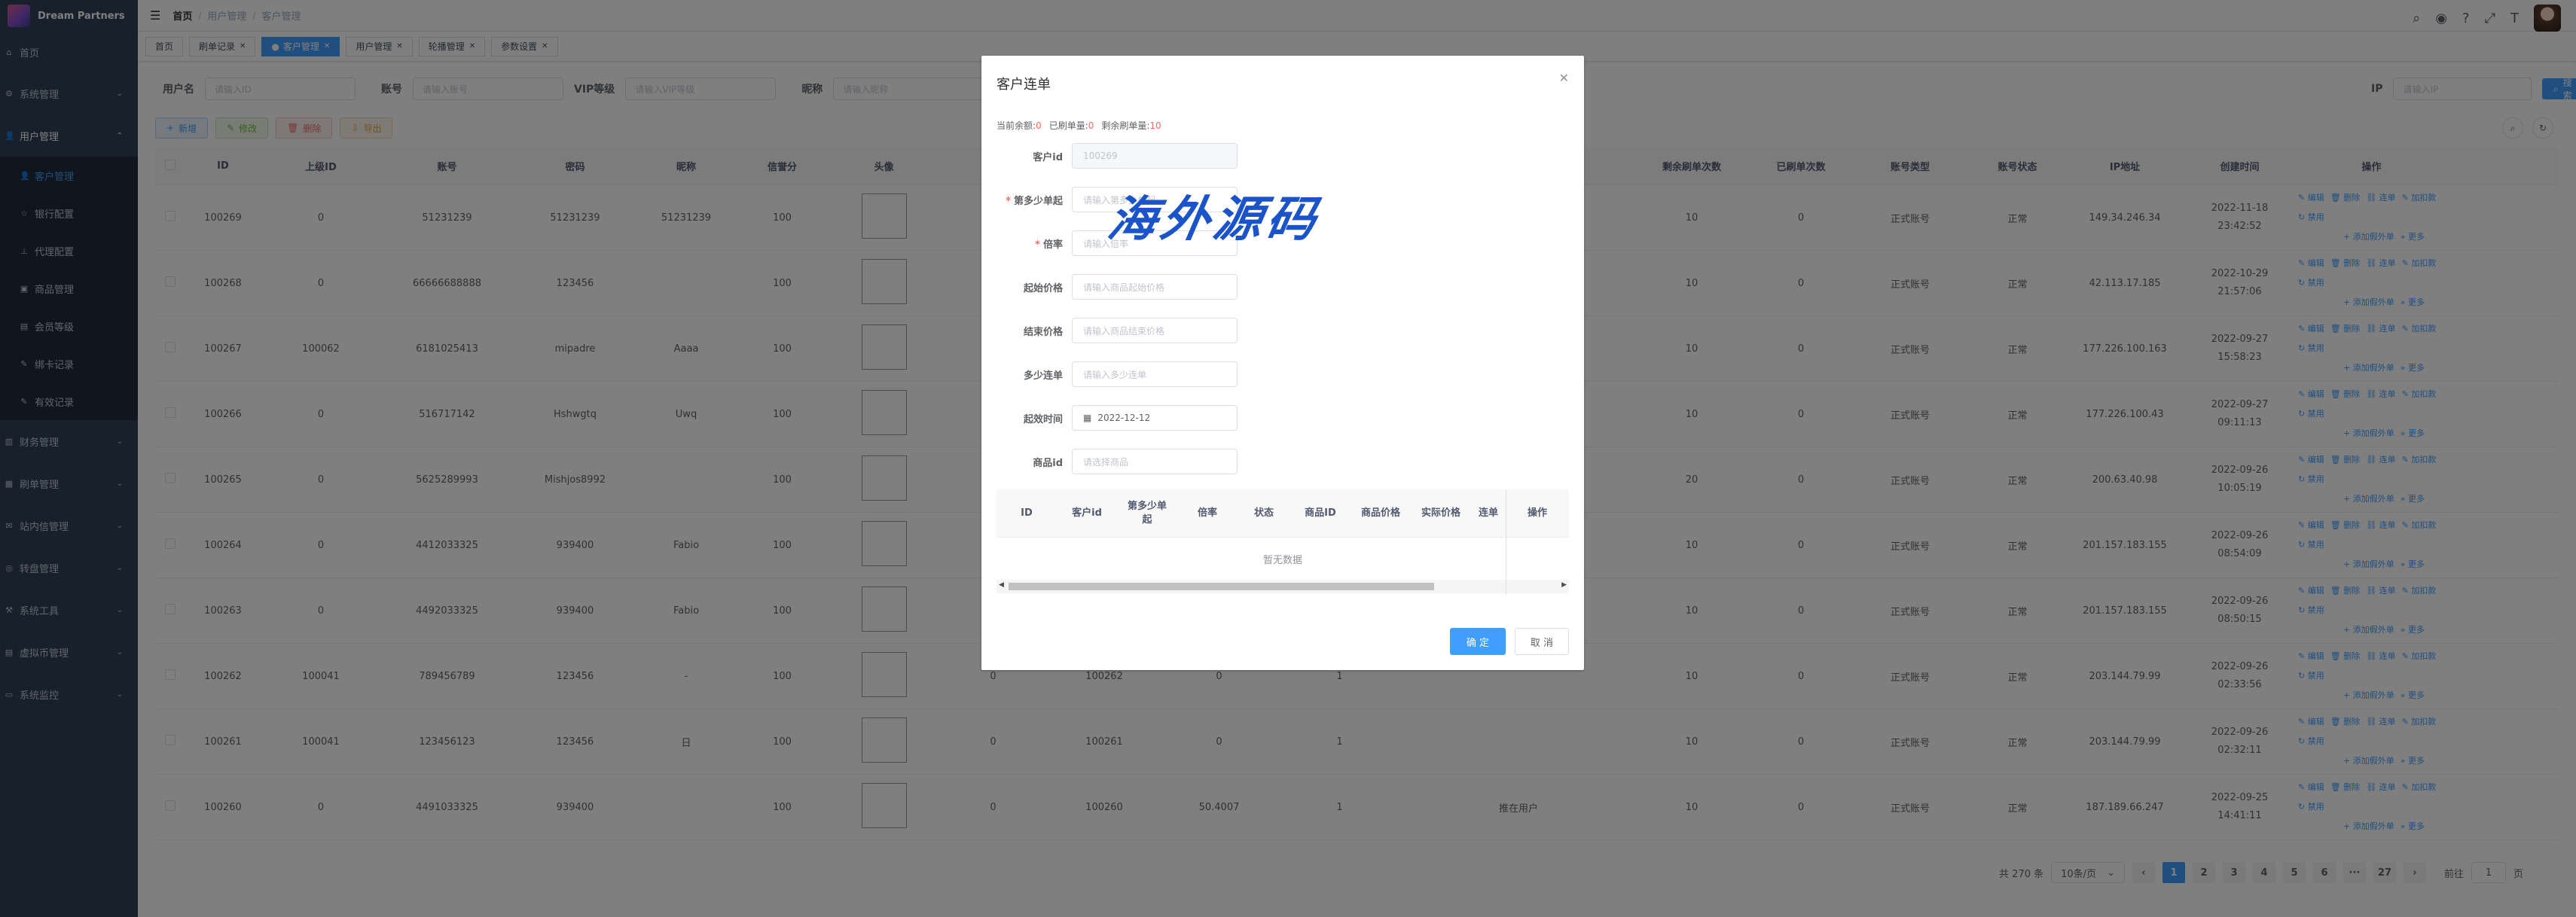 The height and width of the screenshot is (917, 2576). Describe the element at coordinates (1124, 418) in the screenshot. I see `form-input-text: 2022-12-12` at that location.